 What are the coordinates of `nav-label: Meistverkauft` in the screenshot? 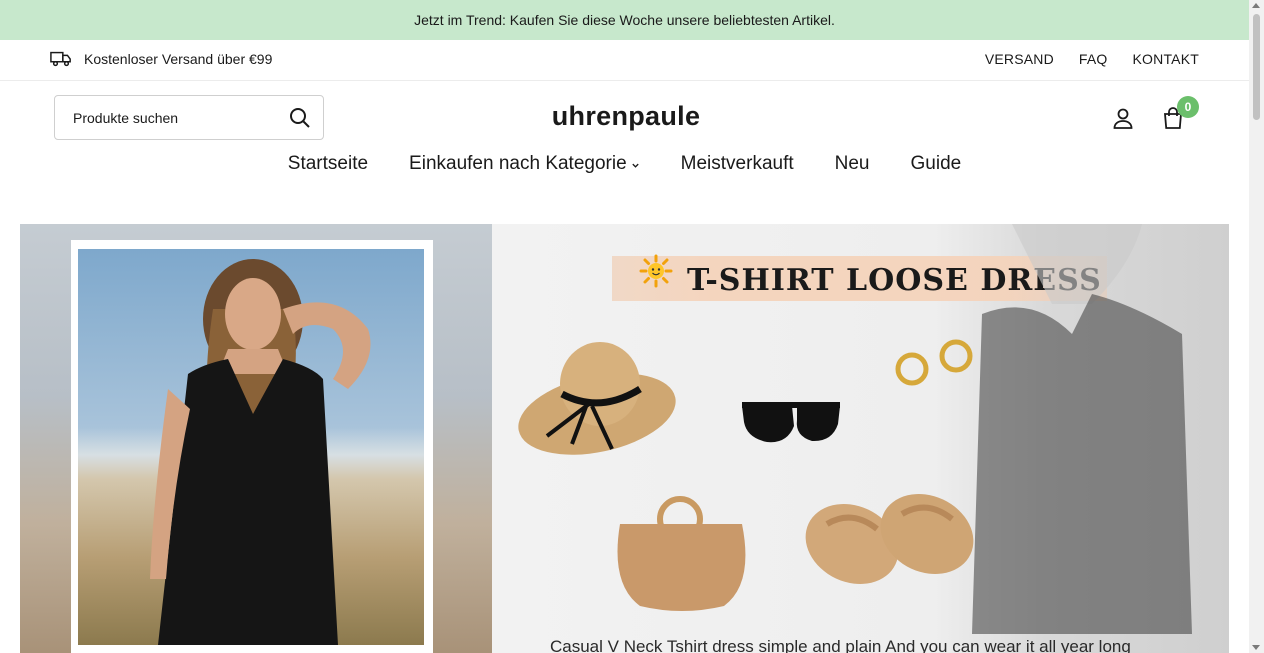 It's located at (737, 163).